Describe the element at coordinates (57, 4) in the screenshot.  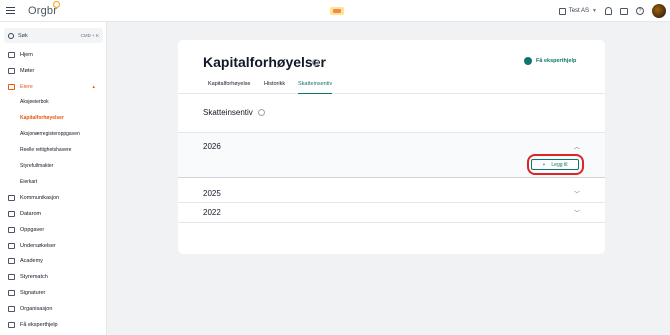
I see `logo-mark-icon` at that location.